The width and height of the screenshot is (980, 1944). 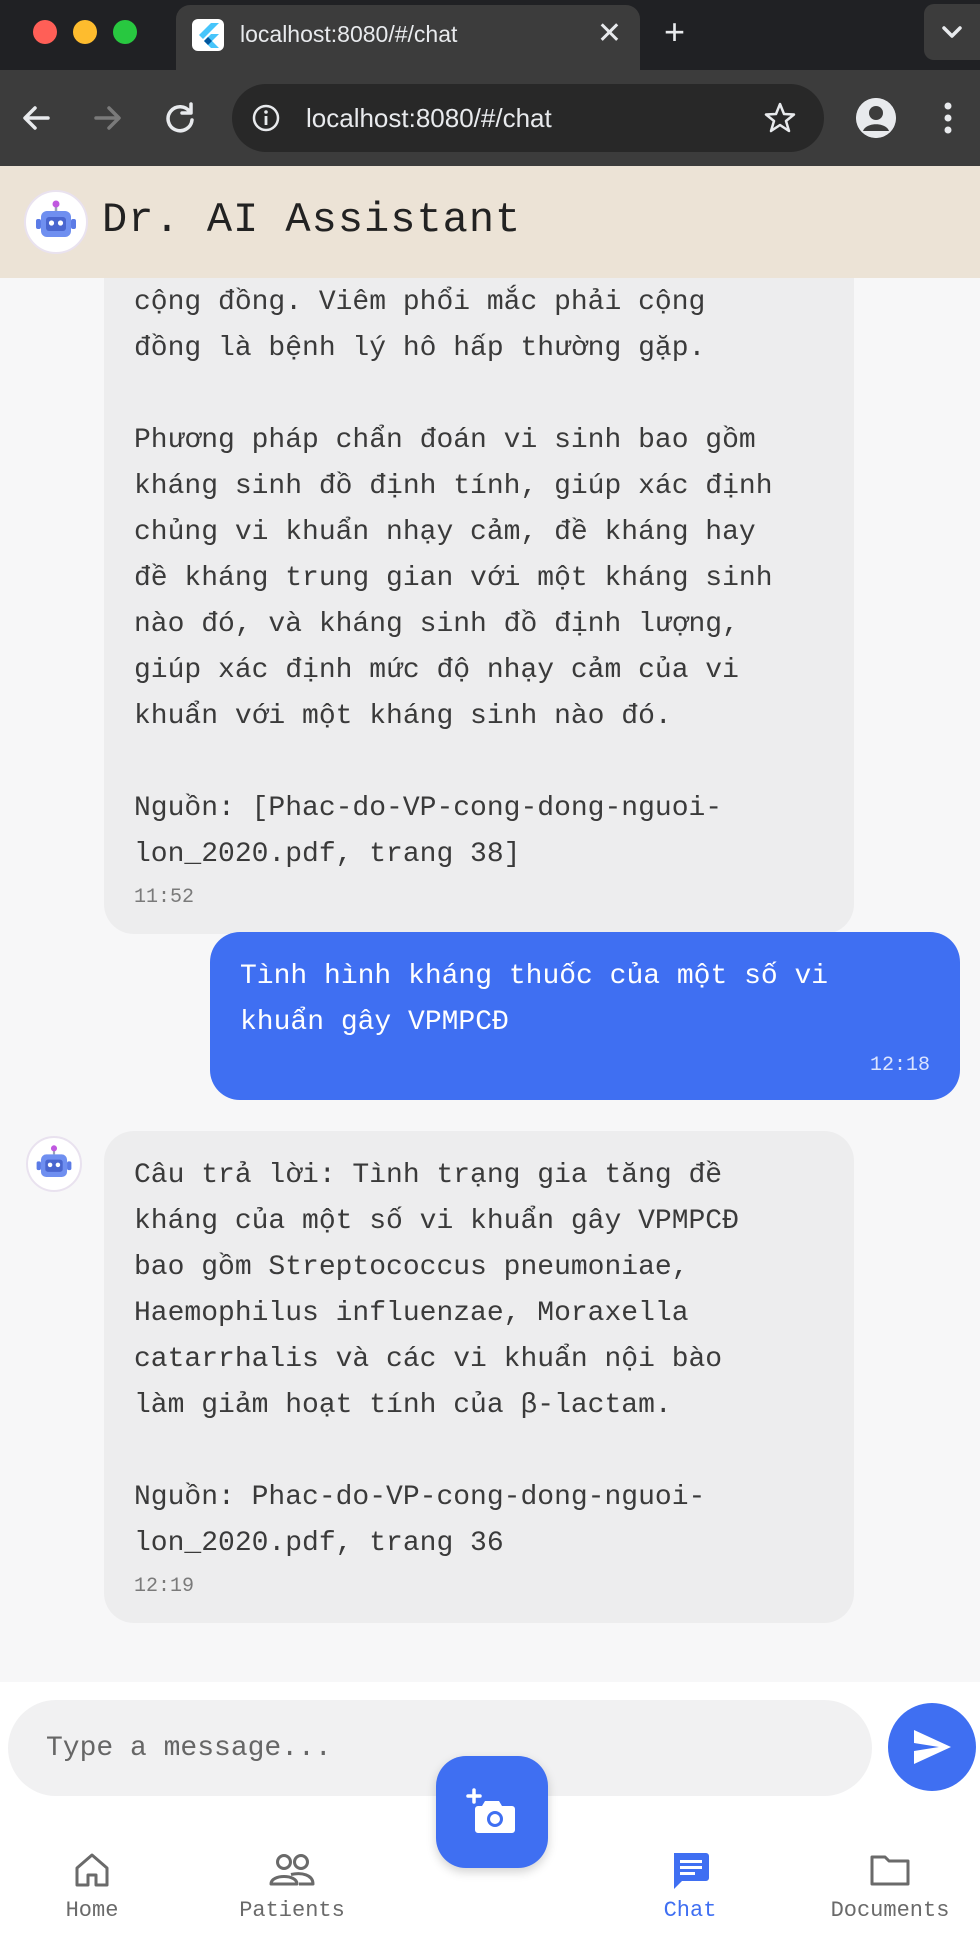 I want to click on bookmark-star-icon, so click(x=780, y=118).